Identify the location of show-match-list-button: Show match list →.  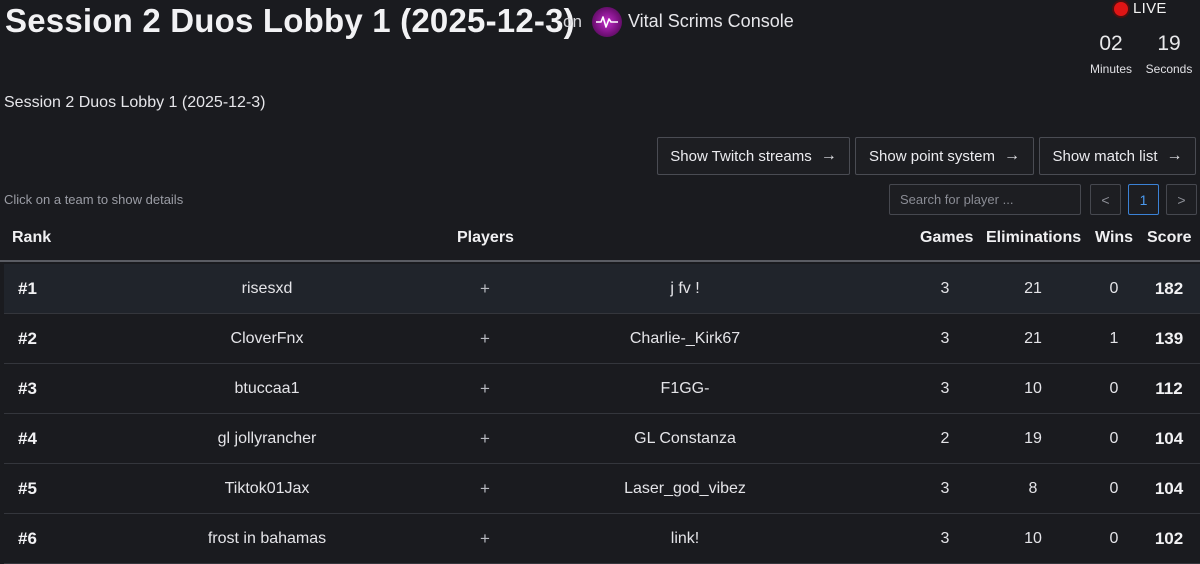
(1117, 156).